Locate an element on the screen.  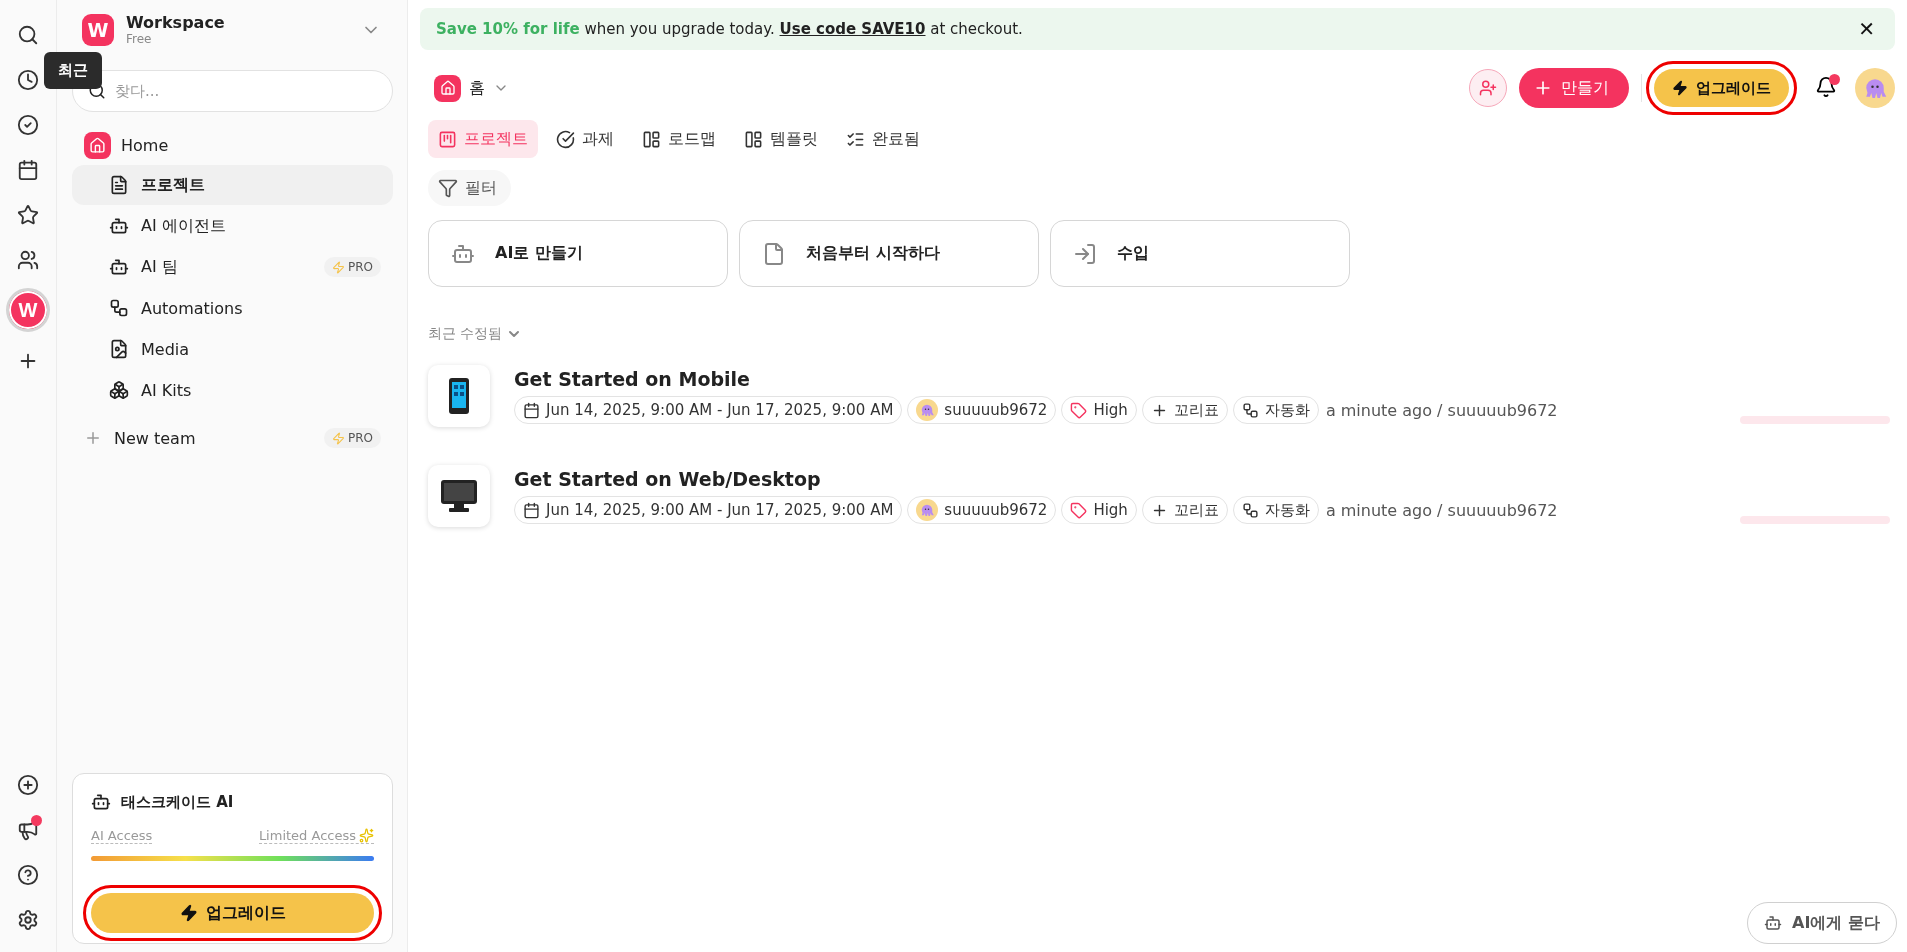
search-icon is located at coordinates (28, 34).